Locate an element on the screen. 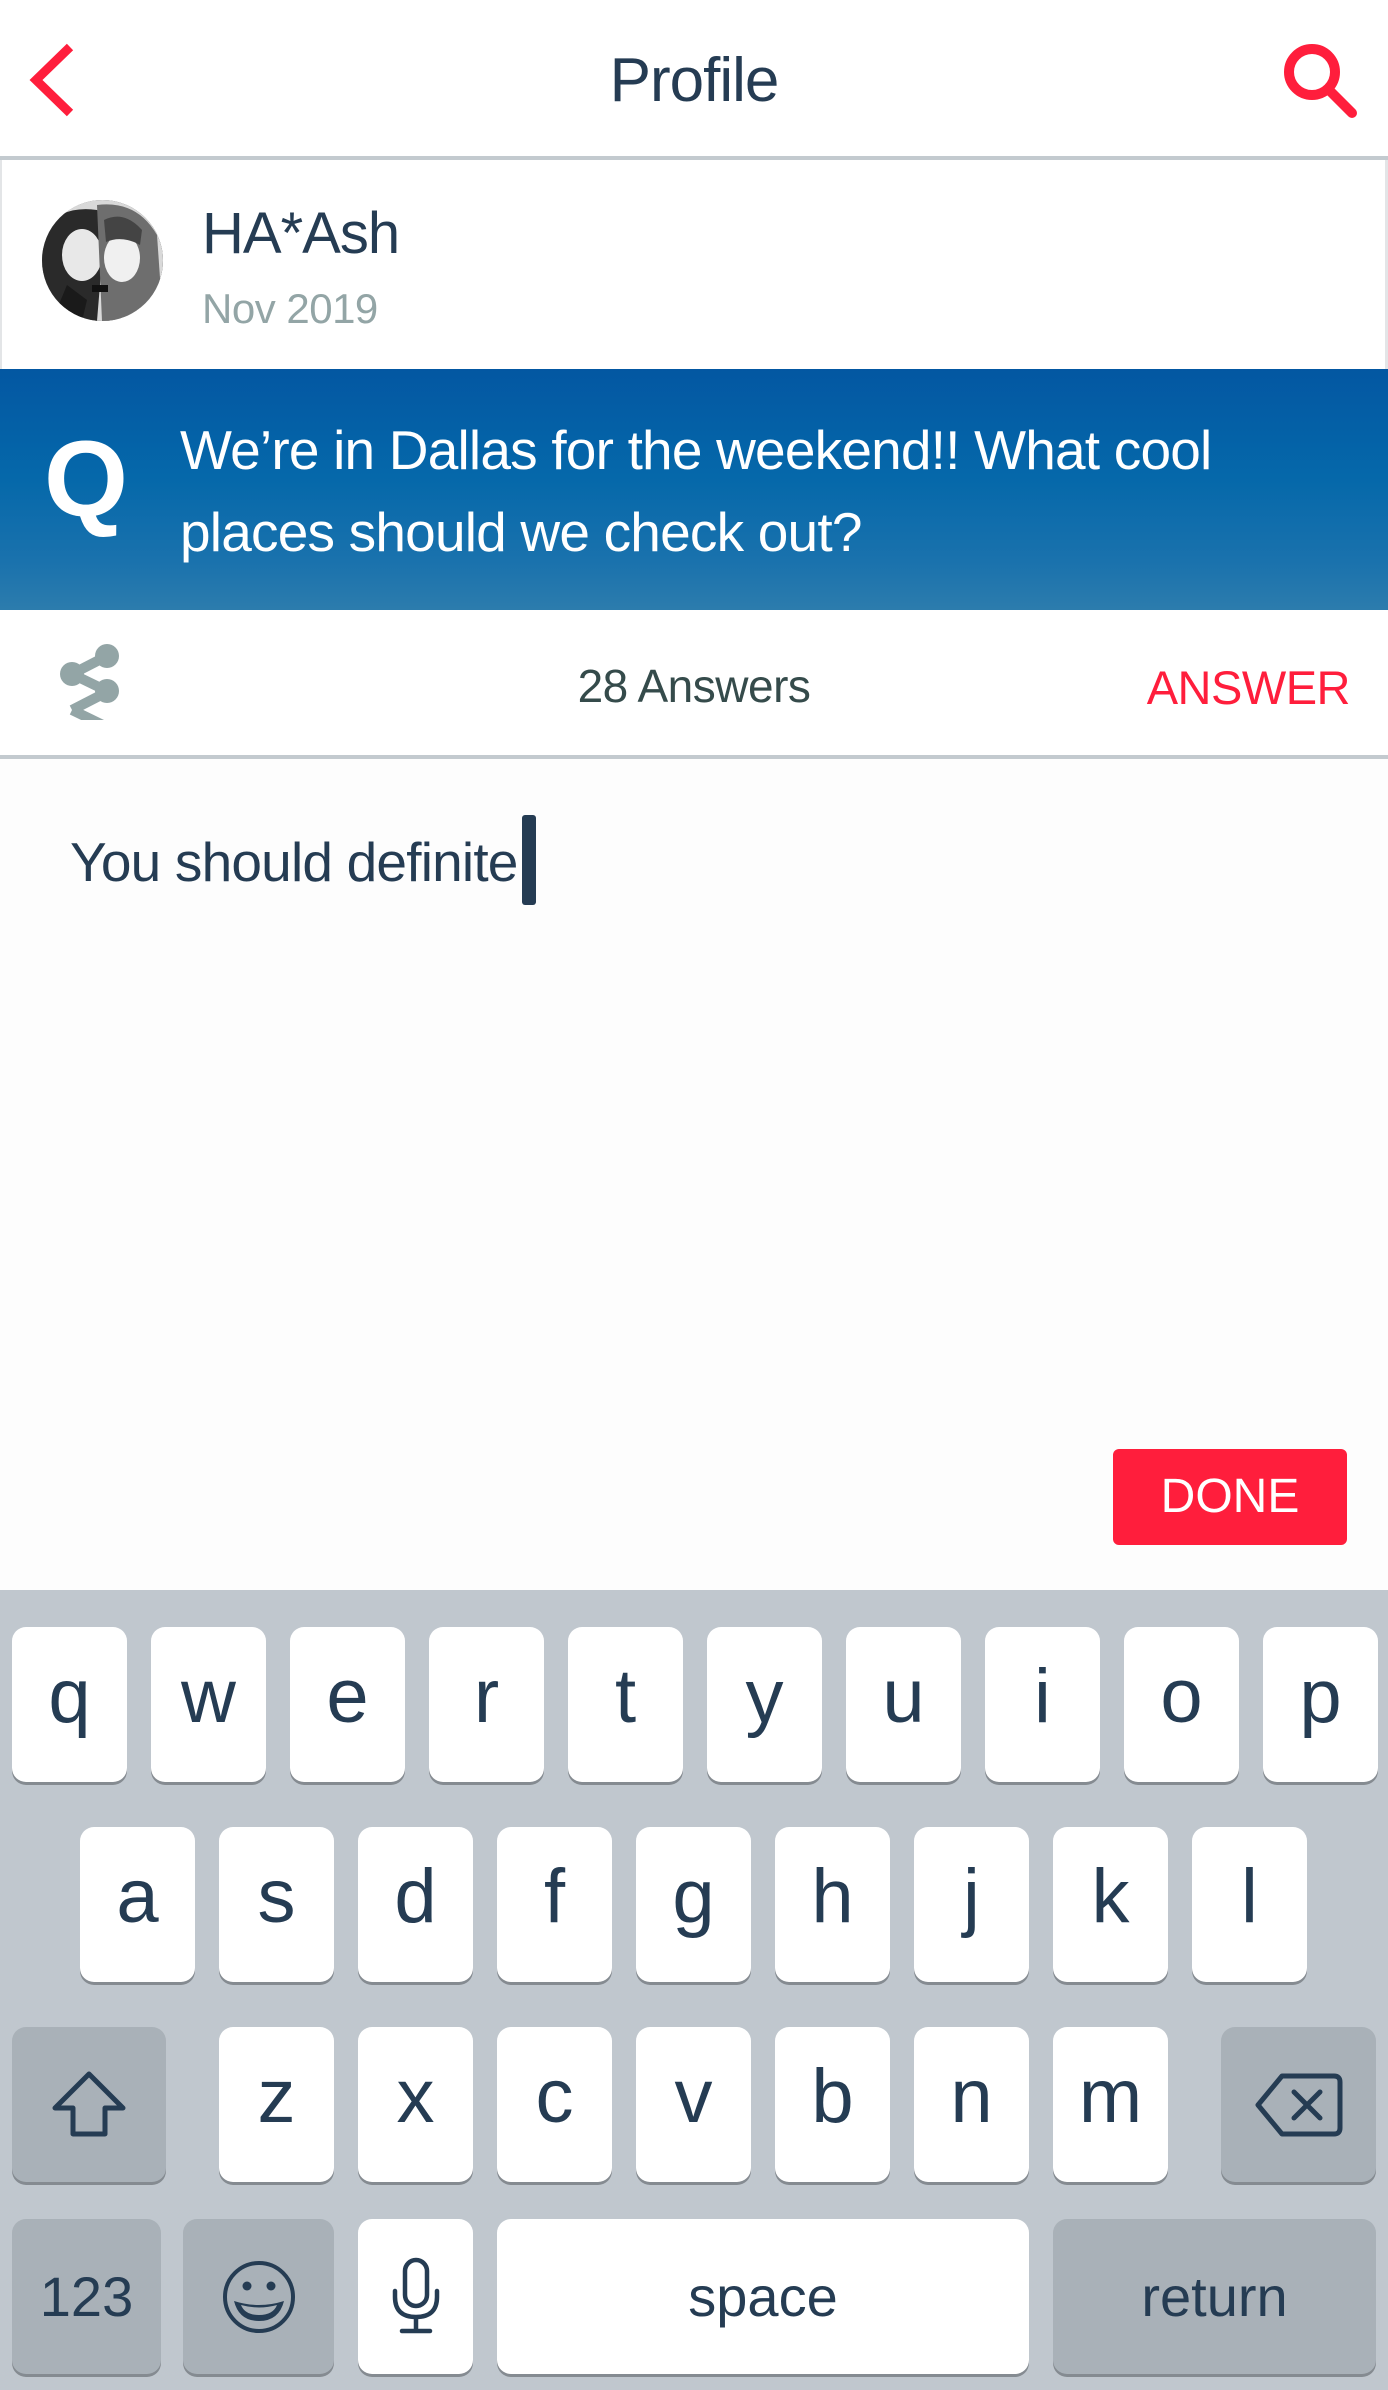 The width and height of the screenshot is (1388, 2390). return-key-label: return is located at coordinates (1214, 2296).